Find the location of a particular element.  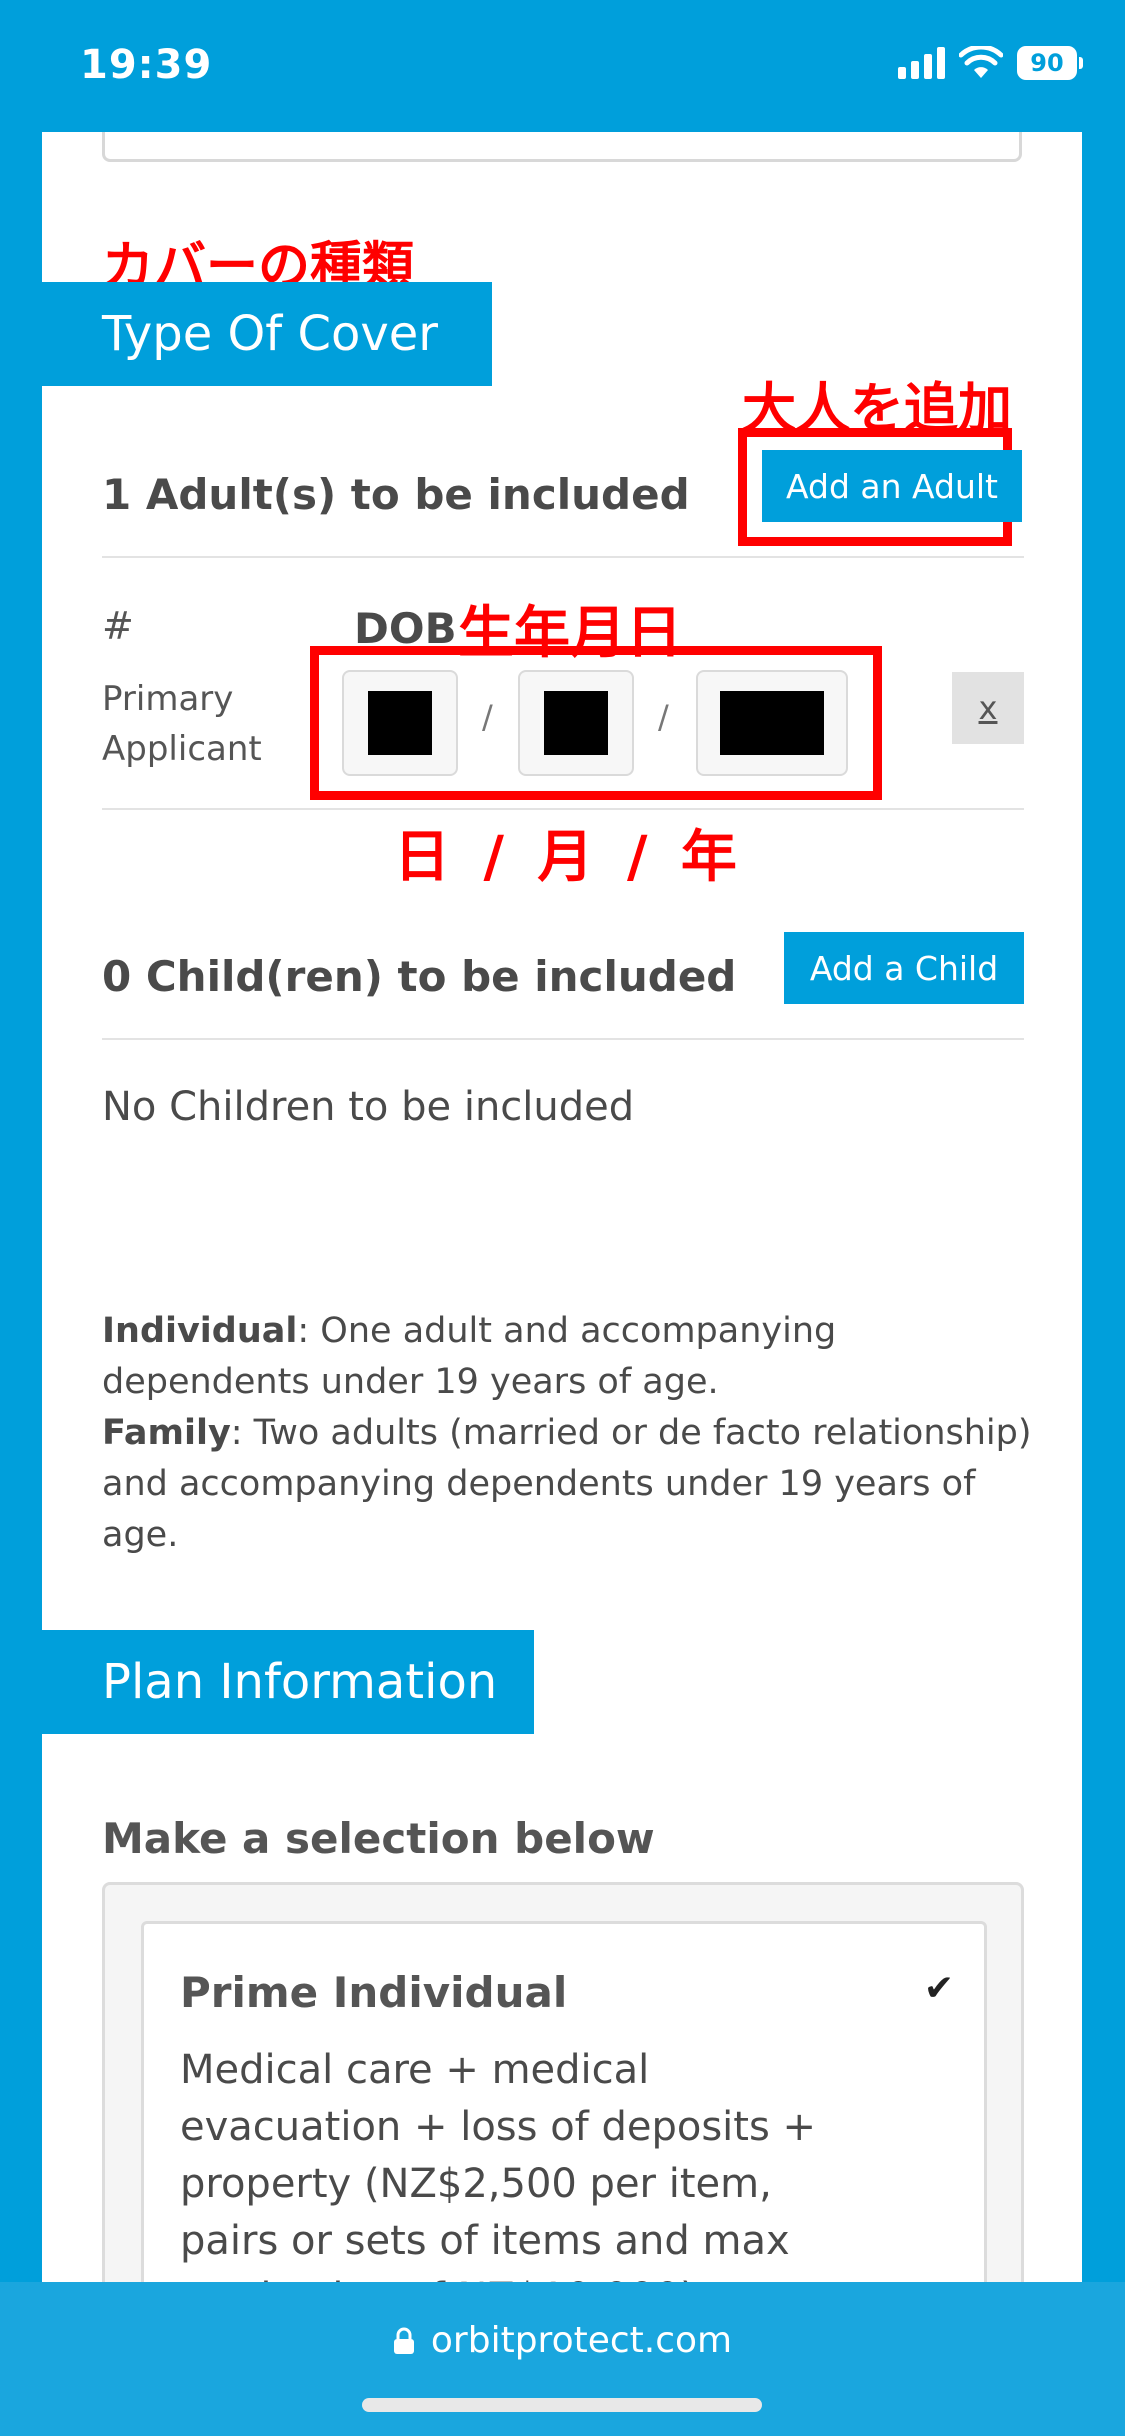

cellular-signal-icon is located at coordinates (921, 63).